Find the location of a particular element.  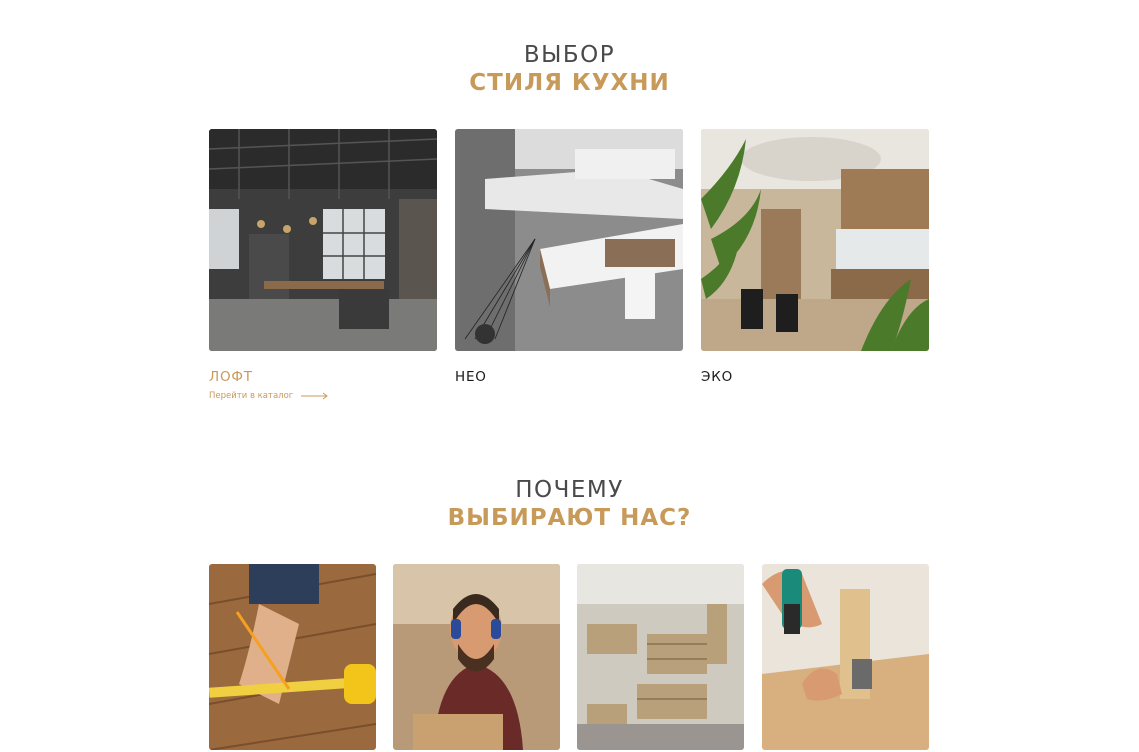

loft-kitchen-image is located at coordinates (323, 240).